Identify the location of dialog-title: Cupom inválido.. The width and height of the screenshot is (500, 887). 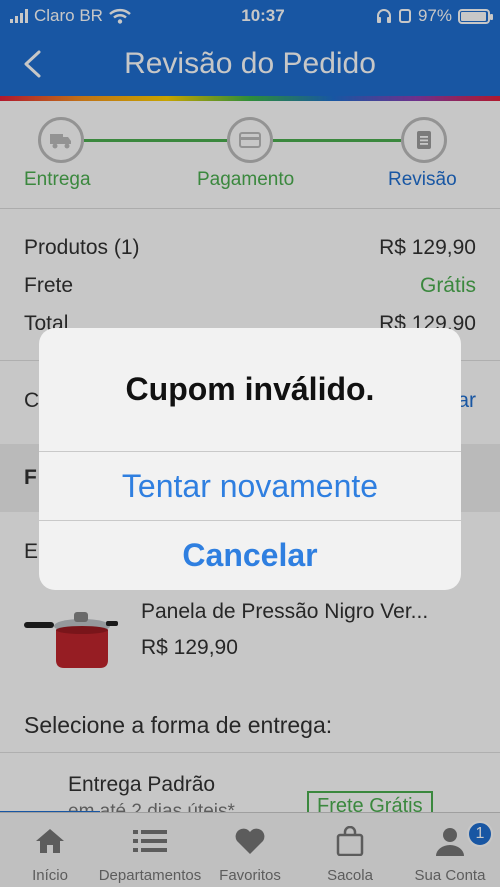
(250, 389).